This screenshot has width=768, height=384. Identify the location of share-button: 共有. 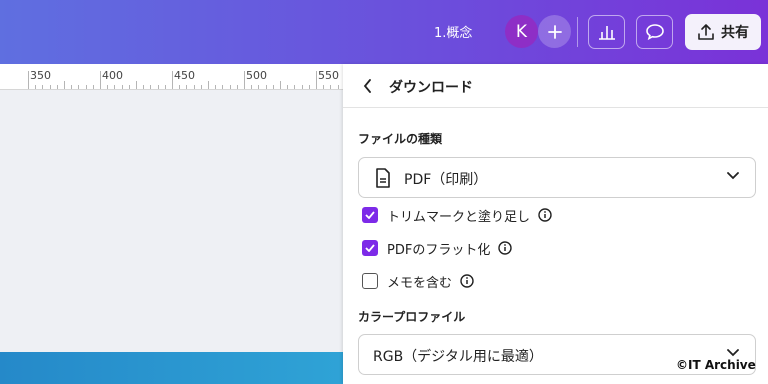
(723, 32).